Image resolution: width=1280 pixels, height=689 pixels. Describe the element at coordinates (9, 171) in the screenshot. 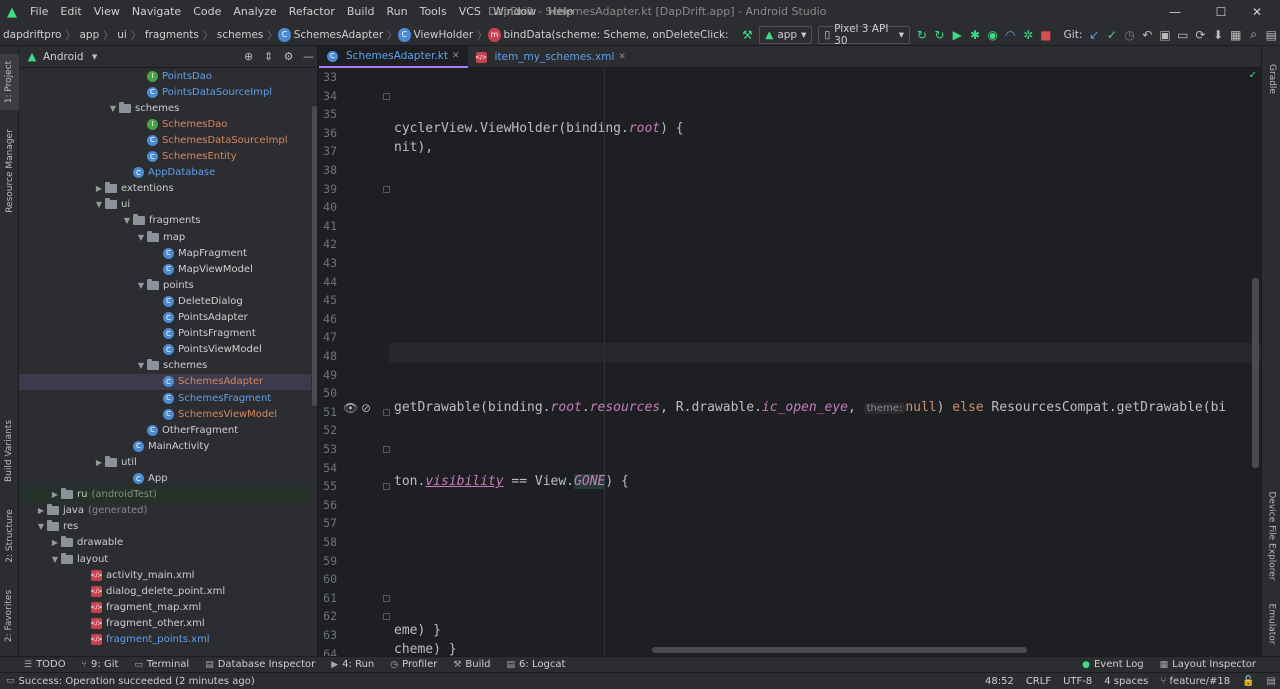

I see `tool-tab-resource-manager: Resource Manager` at that location.